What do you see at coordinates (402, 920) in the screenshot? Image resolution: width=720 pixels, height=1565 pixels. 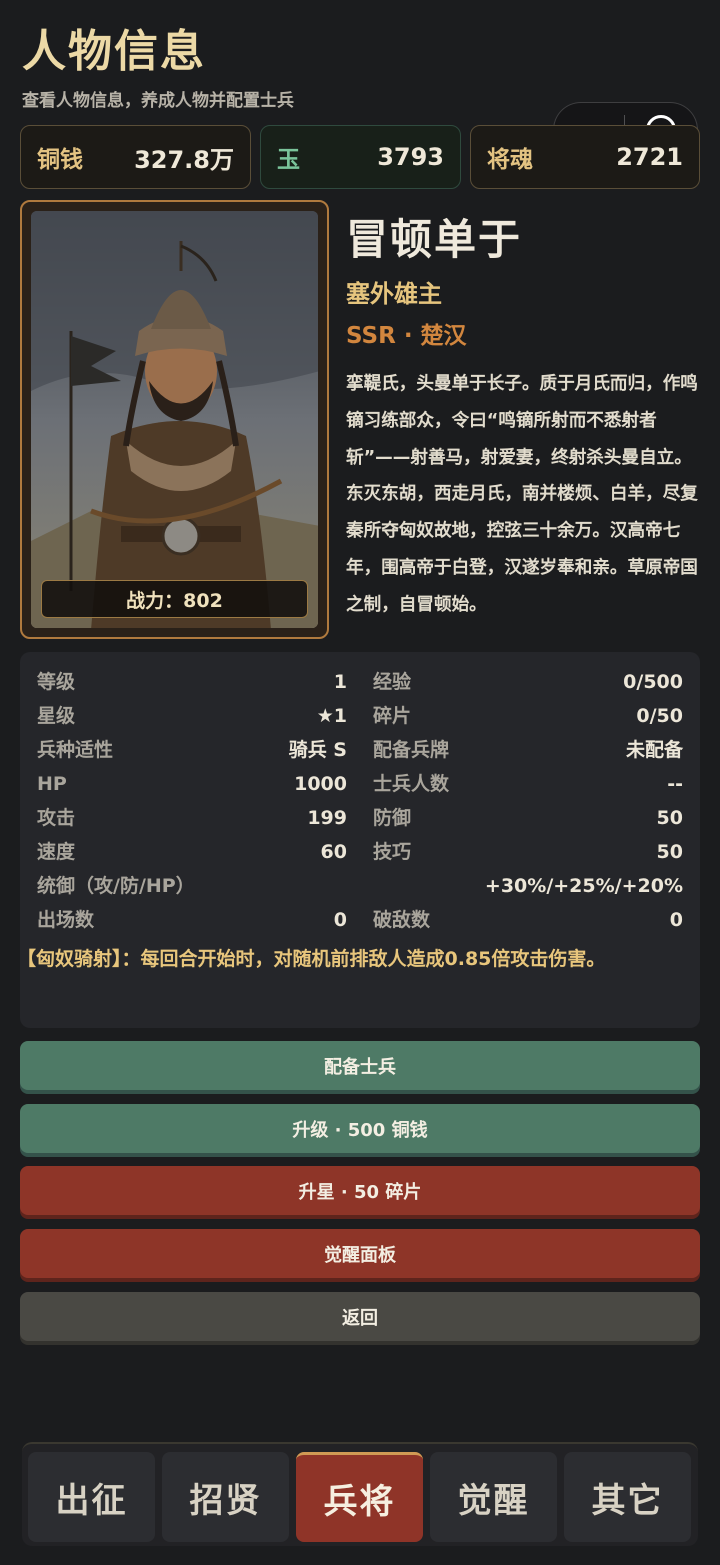 I see `stat-label: 破敌数` at bounding box center [402, 920].